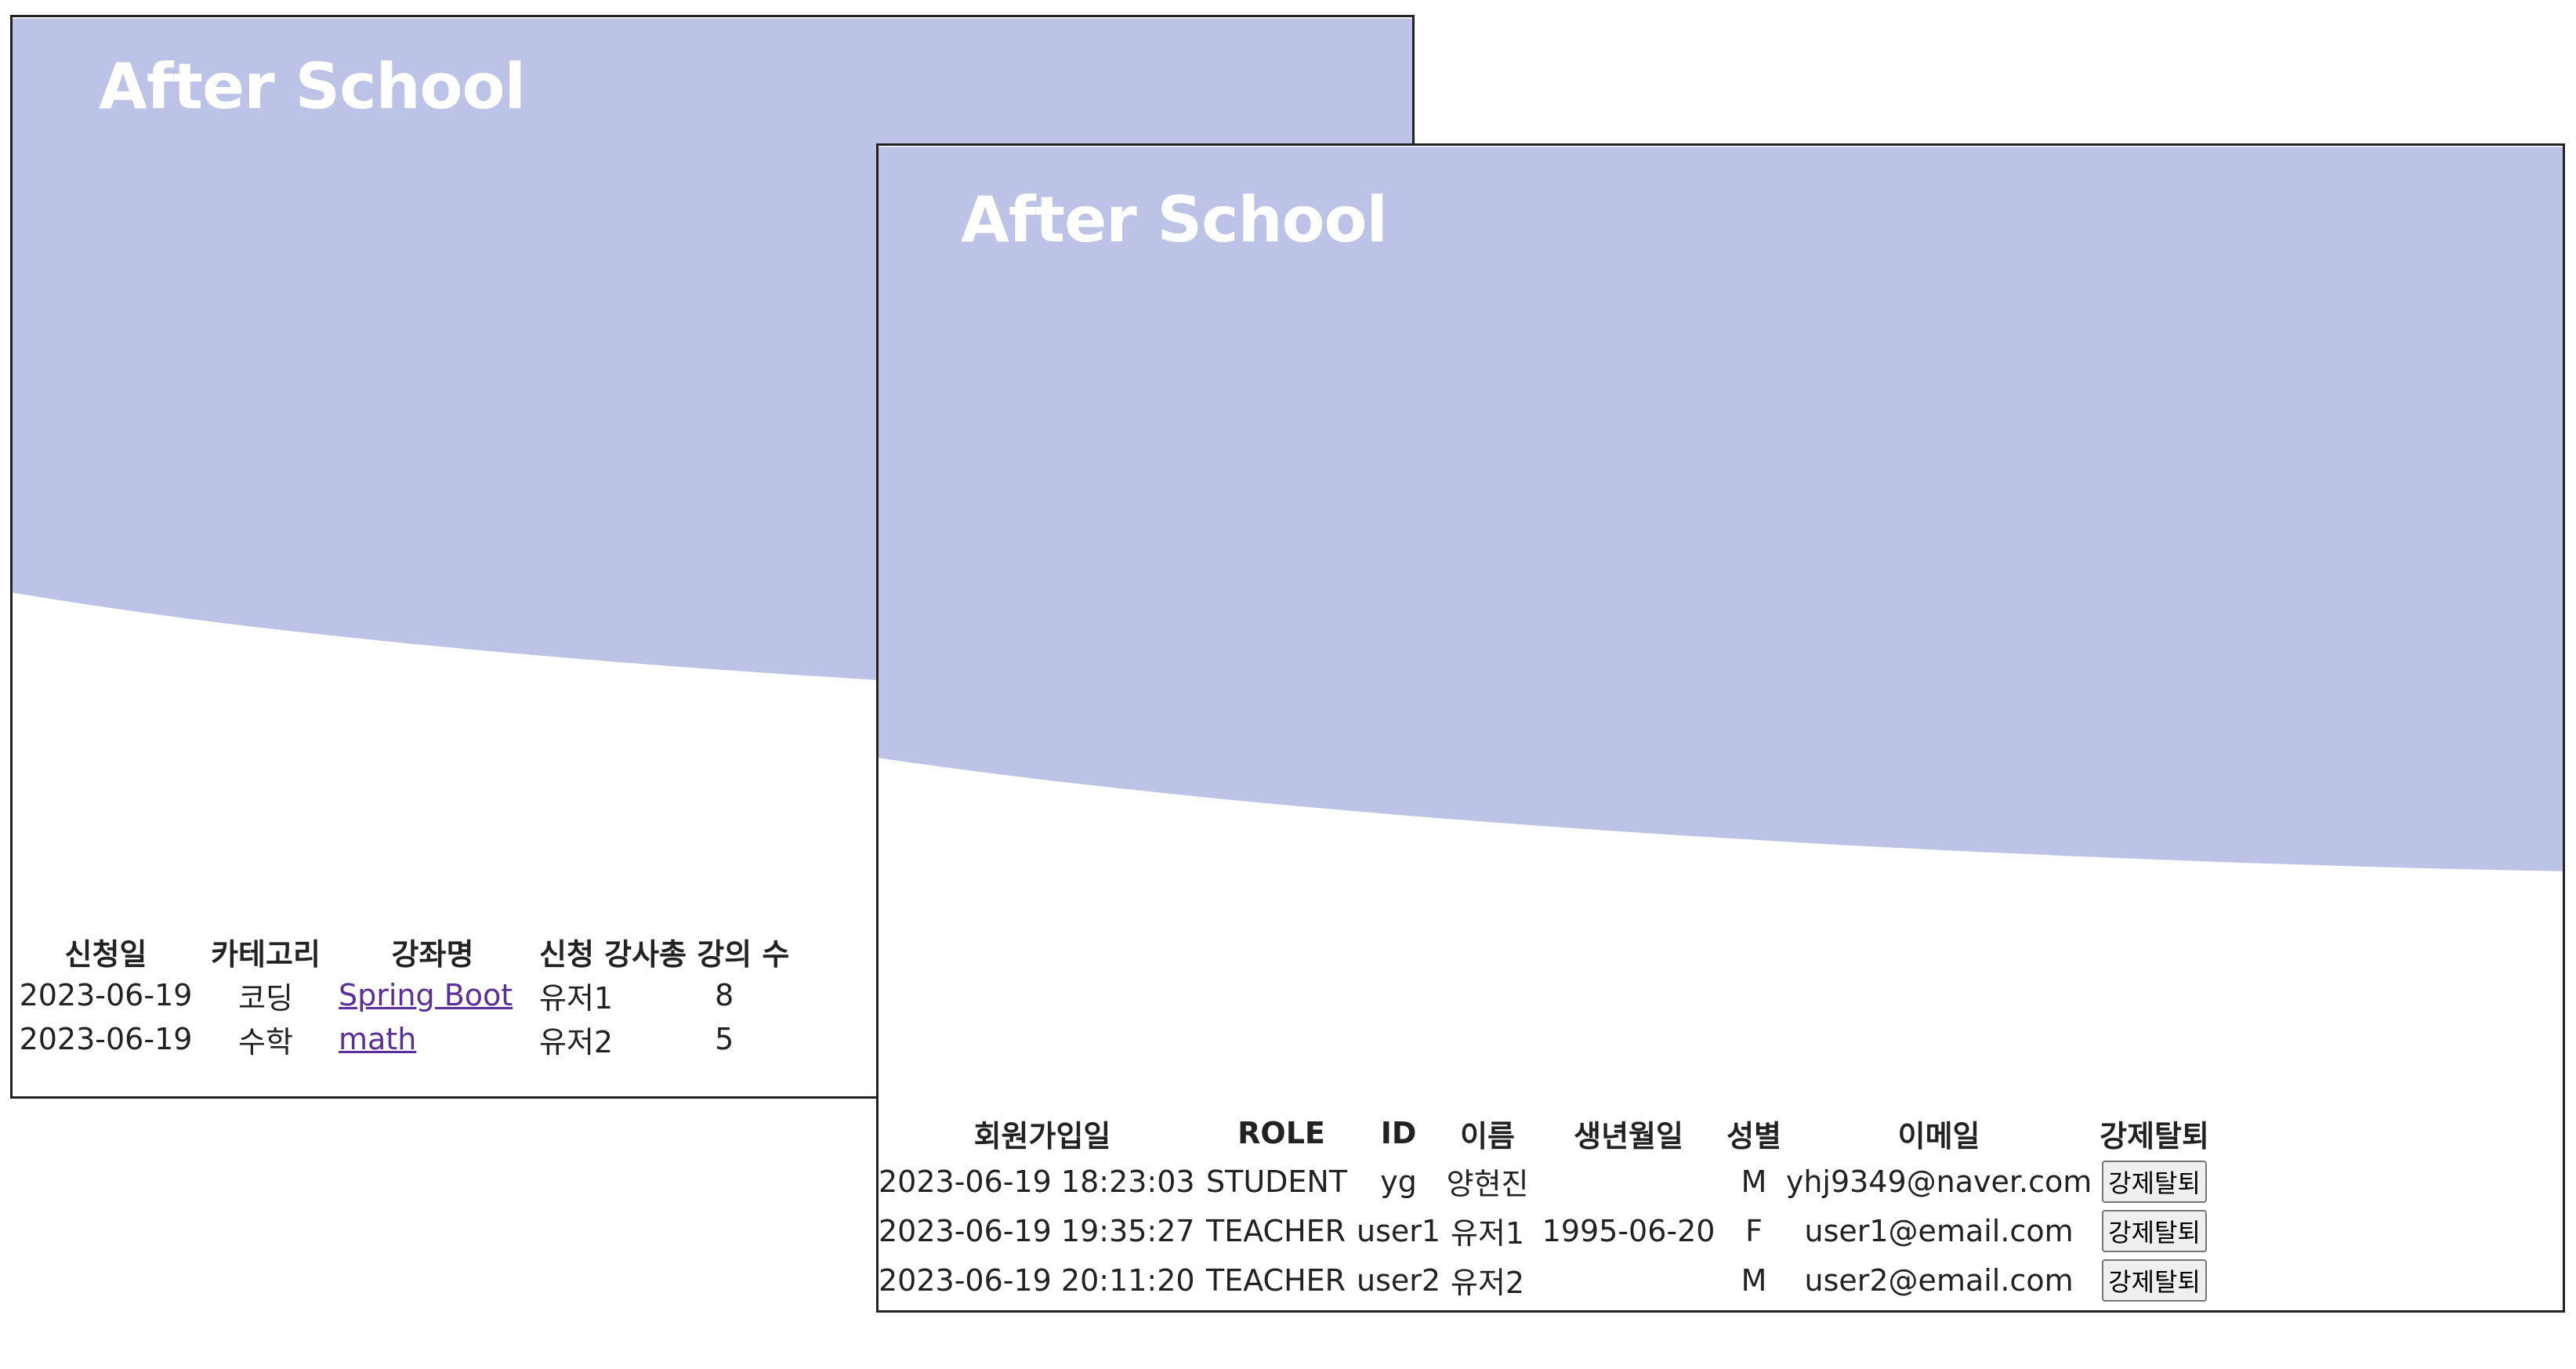  Describe the element at coordinates (432, 954) in the screenshot. I see `col-course-name: 강좌명` at that location.